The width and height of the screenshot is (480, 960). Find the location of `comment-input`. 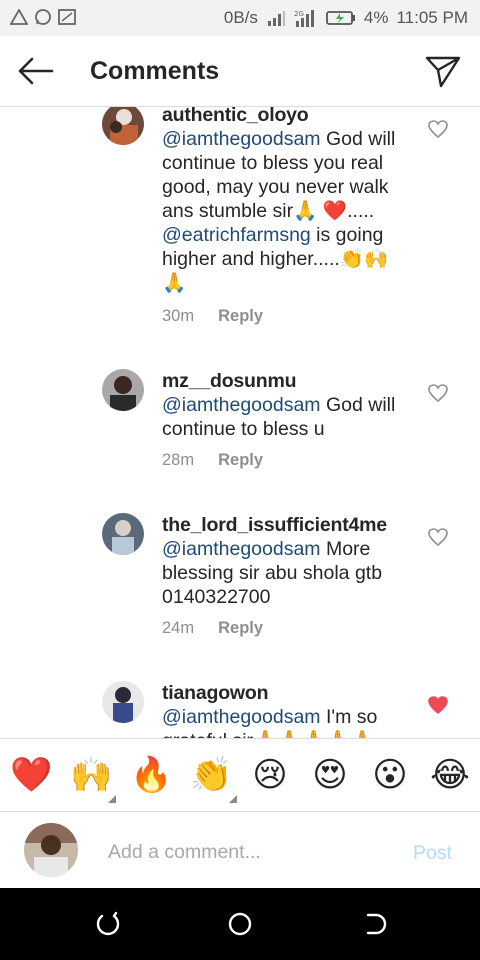

comment-input is located at coordinates (248, 852).